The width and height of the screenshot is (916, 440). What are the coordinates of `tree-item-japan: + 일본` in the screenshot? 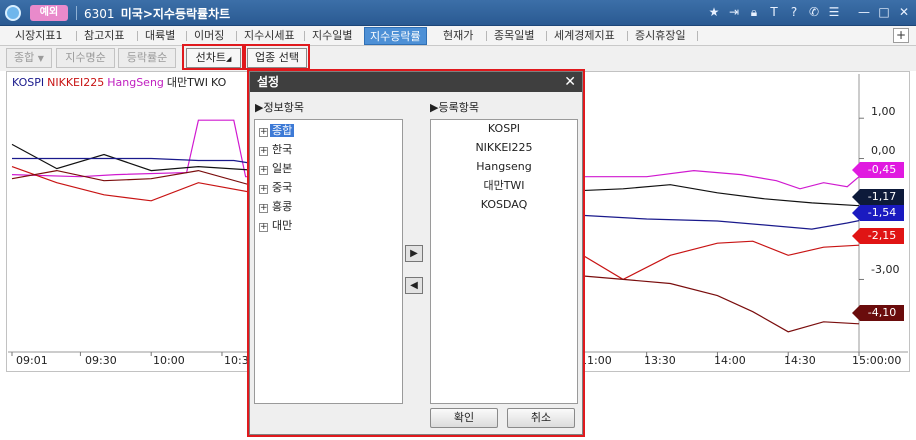 It's located at (276, 168).